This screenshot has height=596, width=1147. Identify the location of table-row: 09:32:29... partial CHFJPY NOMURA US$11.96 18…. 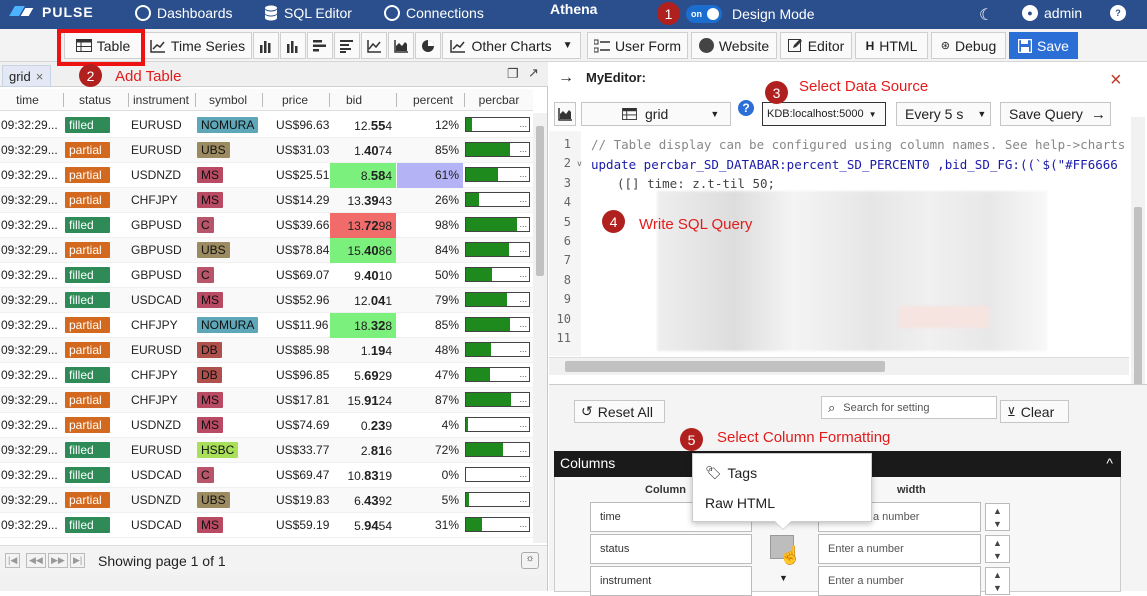
(266, 325).